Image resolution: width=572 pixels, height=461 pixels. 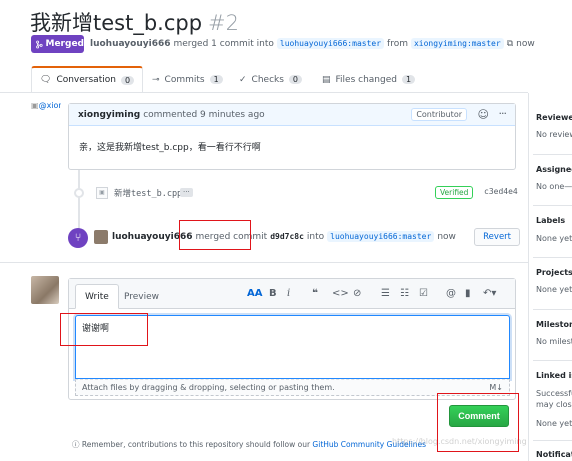 I want to click on sidebar-milestone-heading: Milestone, so click(x=554, y=324).